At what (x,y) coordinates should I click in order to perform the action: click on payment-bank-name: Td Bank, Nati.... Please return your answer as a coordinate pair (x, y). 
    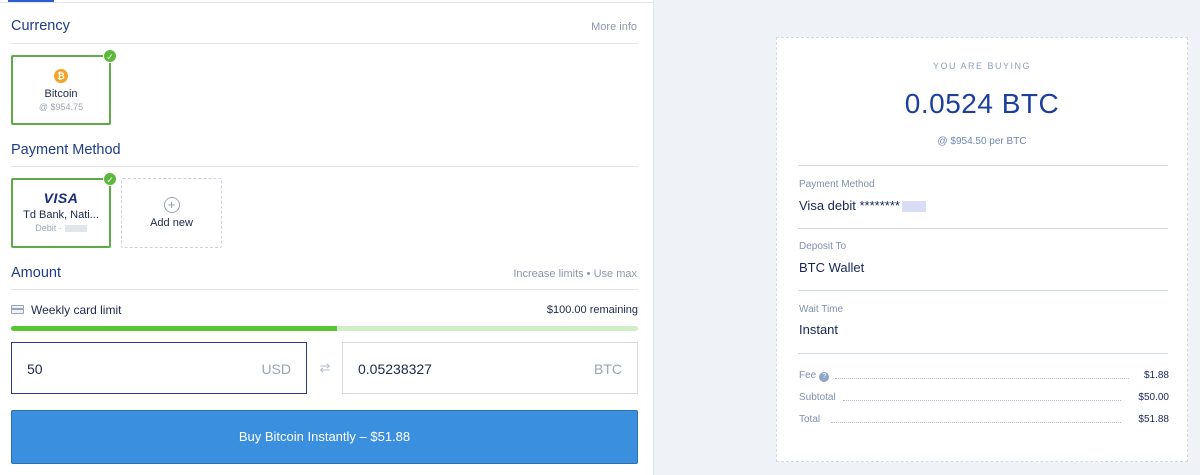
    Looking at the image, I should click on (61, 215).